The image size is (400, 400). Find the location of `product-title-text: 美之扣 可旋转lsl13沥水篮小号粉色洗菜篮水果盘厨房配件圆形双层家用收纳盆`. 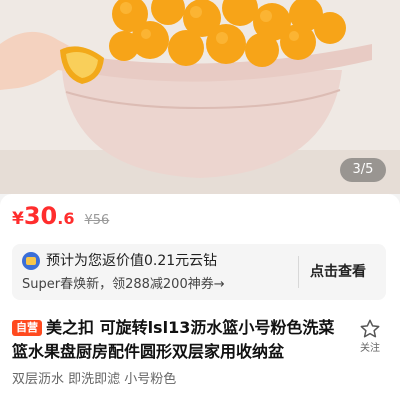

product-title-text: 美之扣 可旋转lsl13沥水篮小号粉色洗菜篮水果盘厨房配件圆形双层家用收纳盆 is located at coordinates (173, 339).